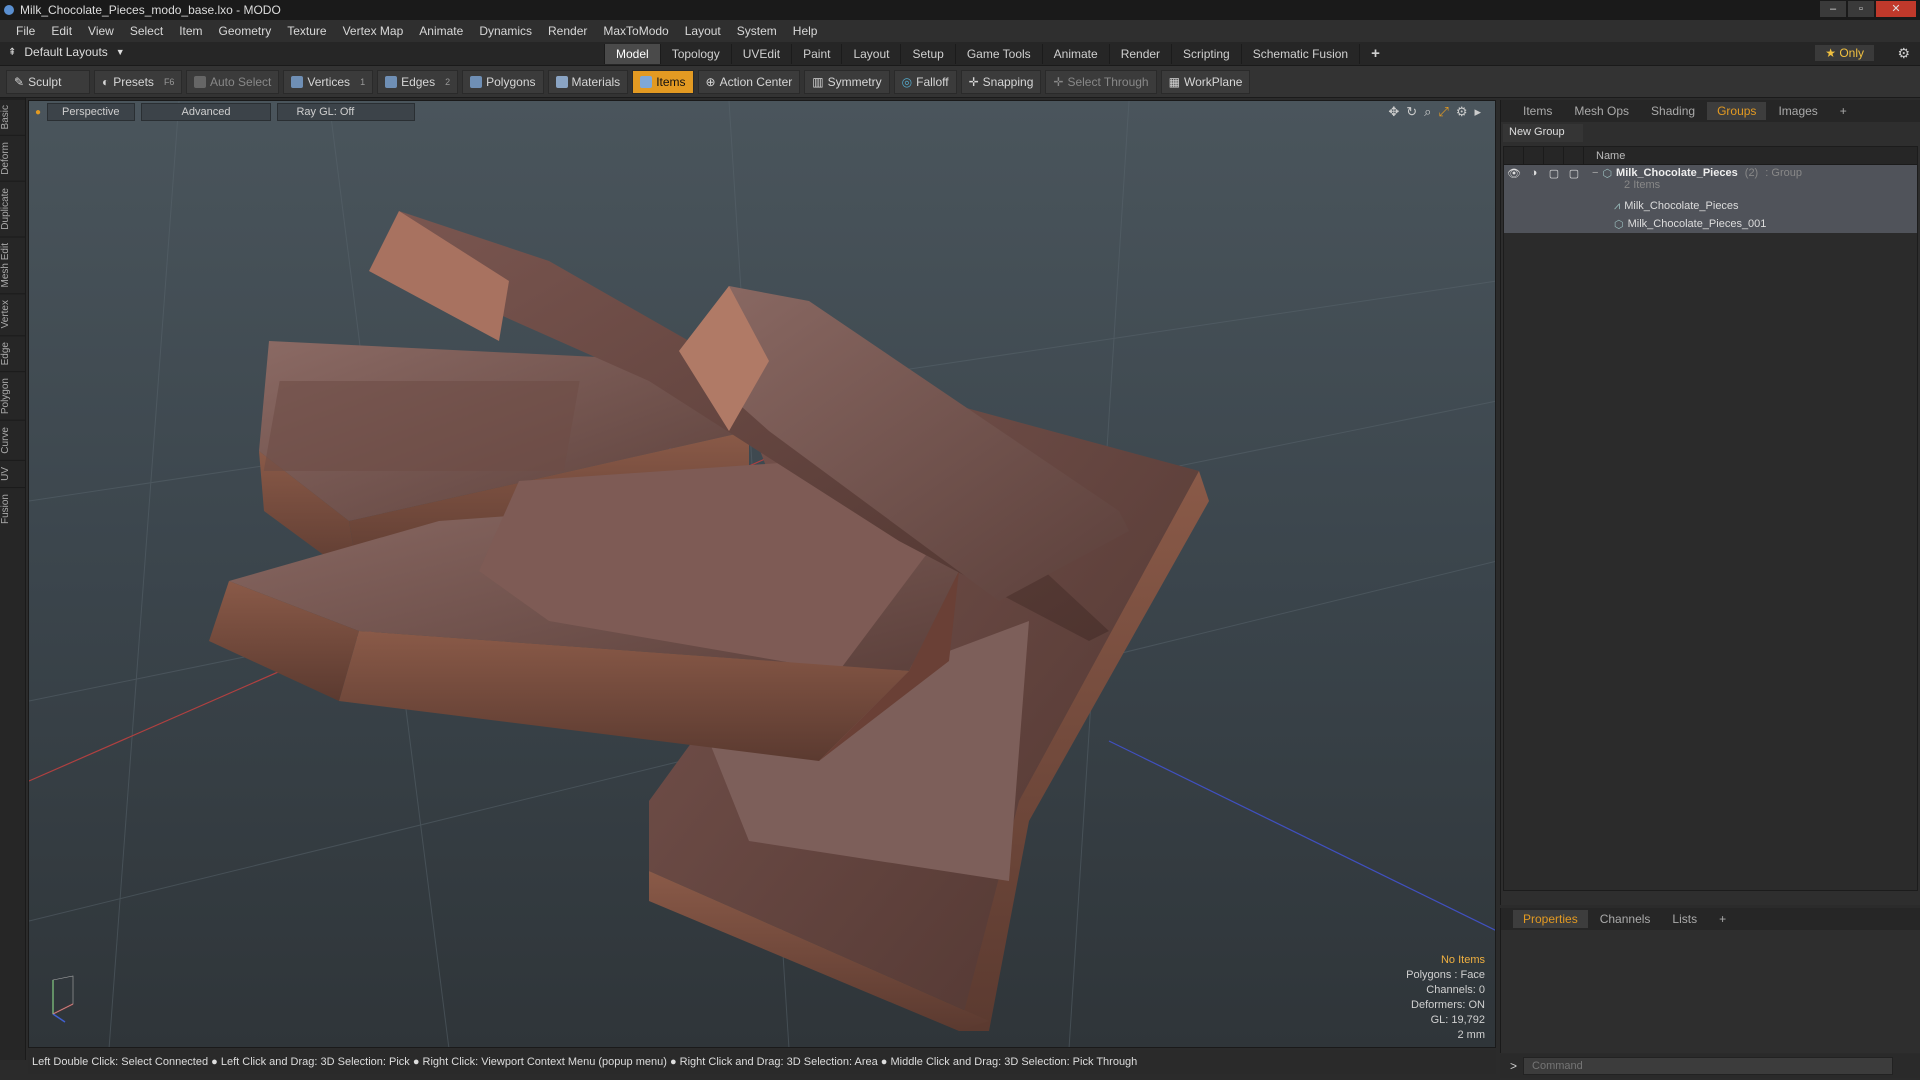  Describe the element at coordinates (190, 31) in the screenshot. I see `menu-item: Item` at that location.